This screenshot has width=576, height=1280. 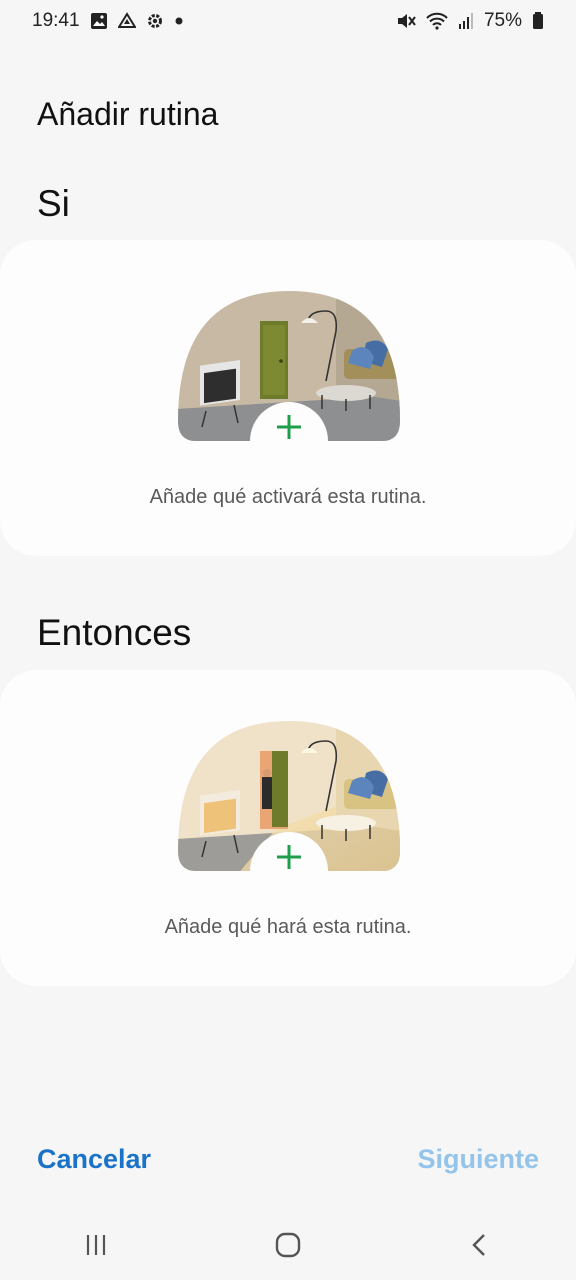 I want to click on settings-icon, so click(x=155, y=21).